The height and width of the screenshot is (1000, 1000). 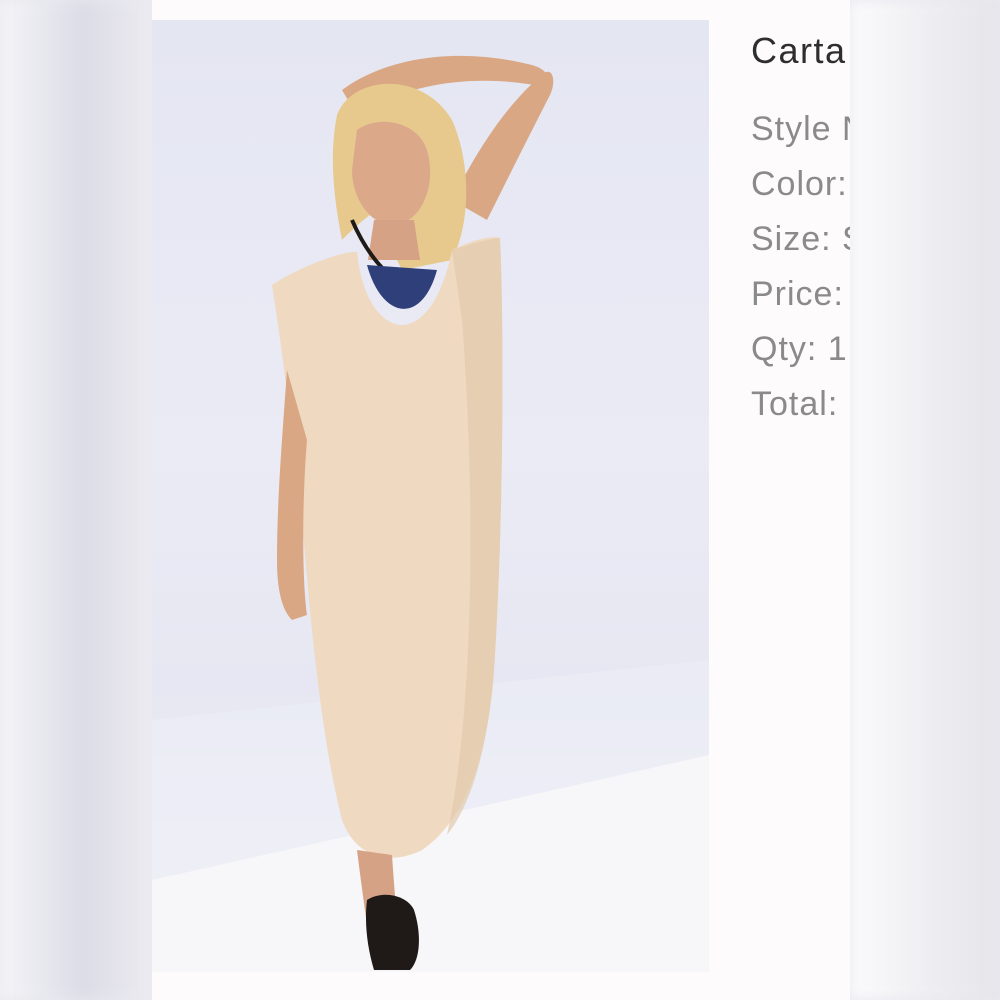 What do you see at coordinates (799, 50) in the screenshot?
I see `product-title: Carta` at bounding box center [799, 50].